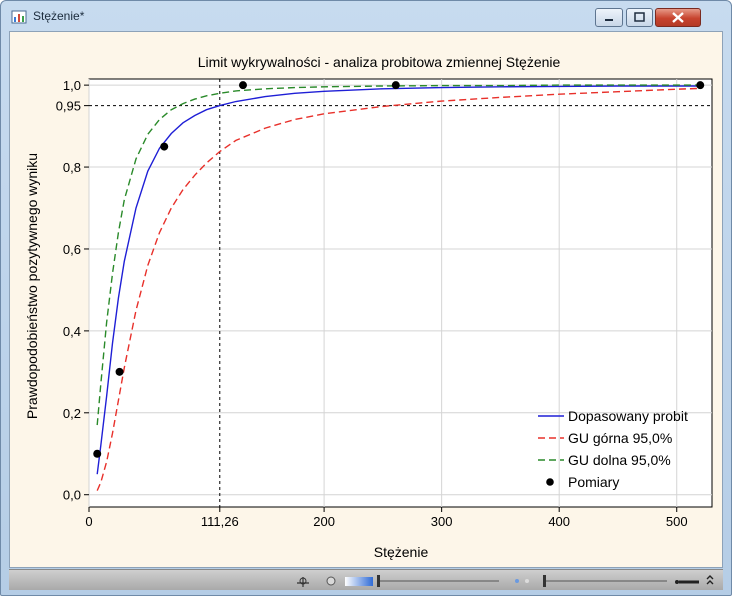 This screenshot has width=732, height=596. What do you see at coordinates (401, 552) in the screenshot?
I see `x-axis-label: Stężenie` at bounding box center [401, 552].